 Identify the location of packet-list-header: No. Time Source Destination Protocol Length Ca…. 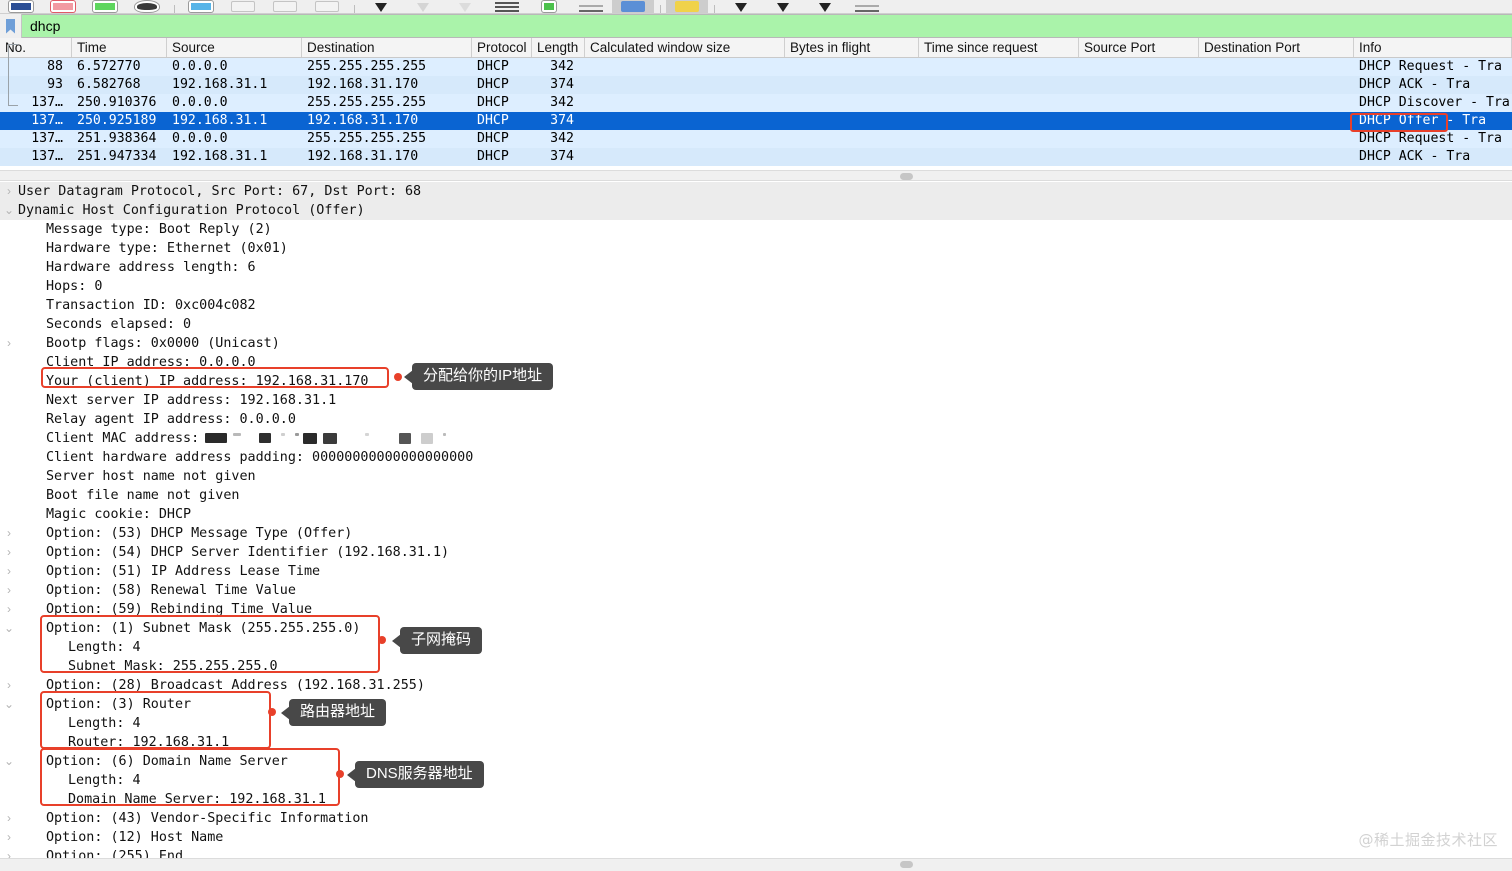
(756, 48).